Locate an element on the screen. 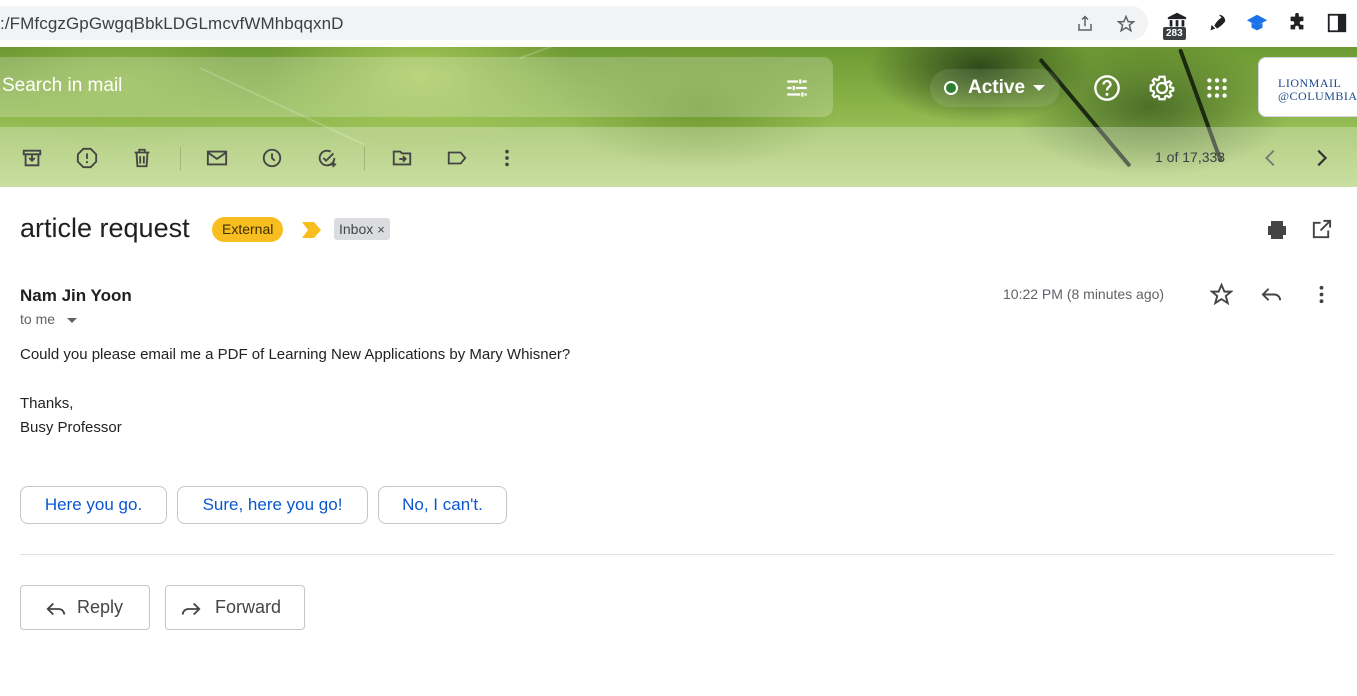  forward-button-label: Forward is located at coordinates (248, 607).